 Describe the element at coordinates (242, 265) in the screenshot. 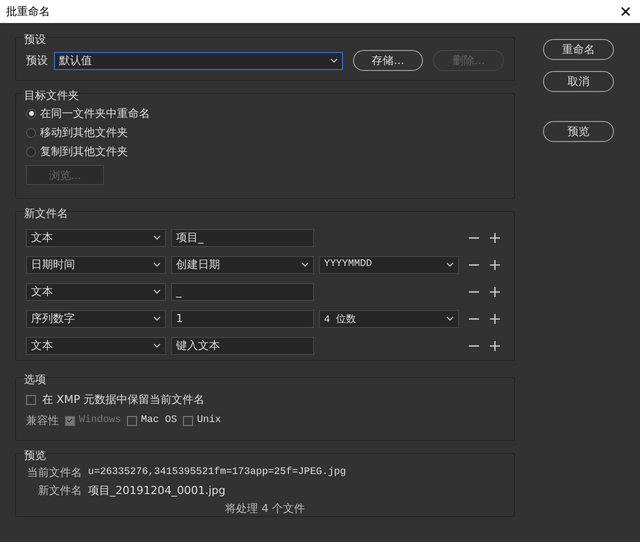

I see `option-dropdown: 创建日期` at that location.